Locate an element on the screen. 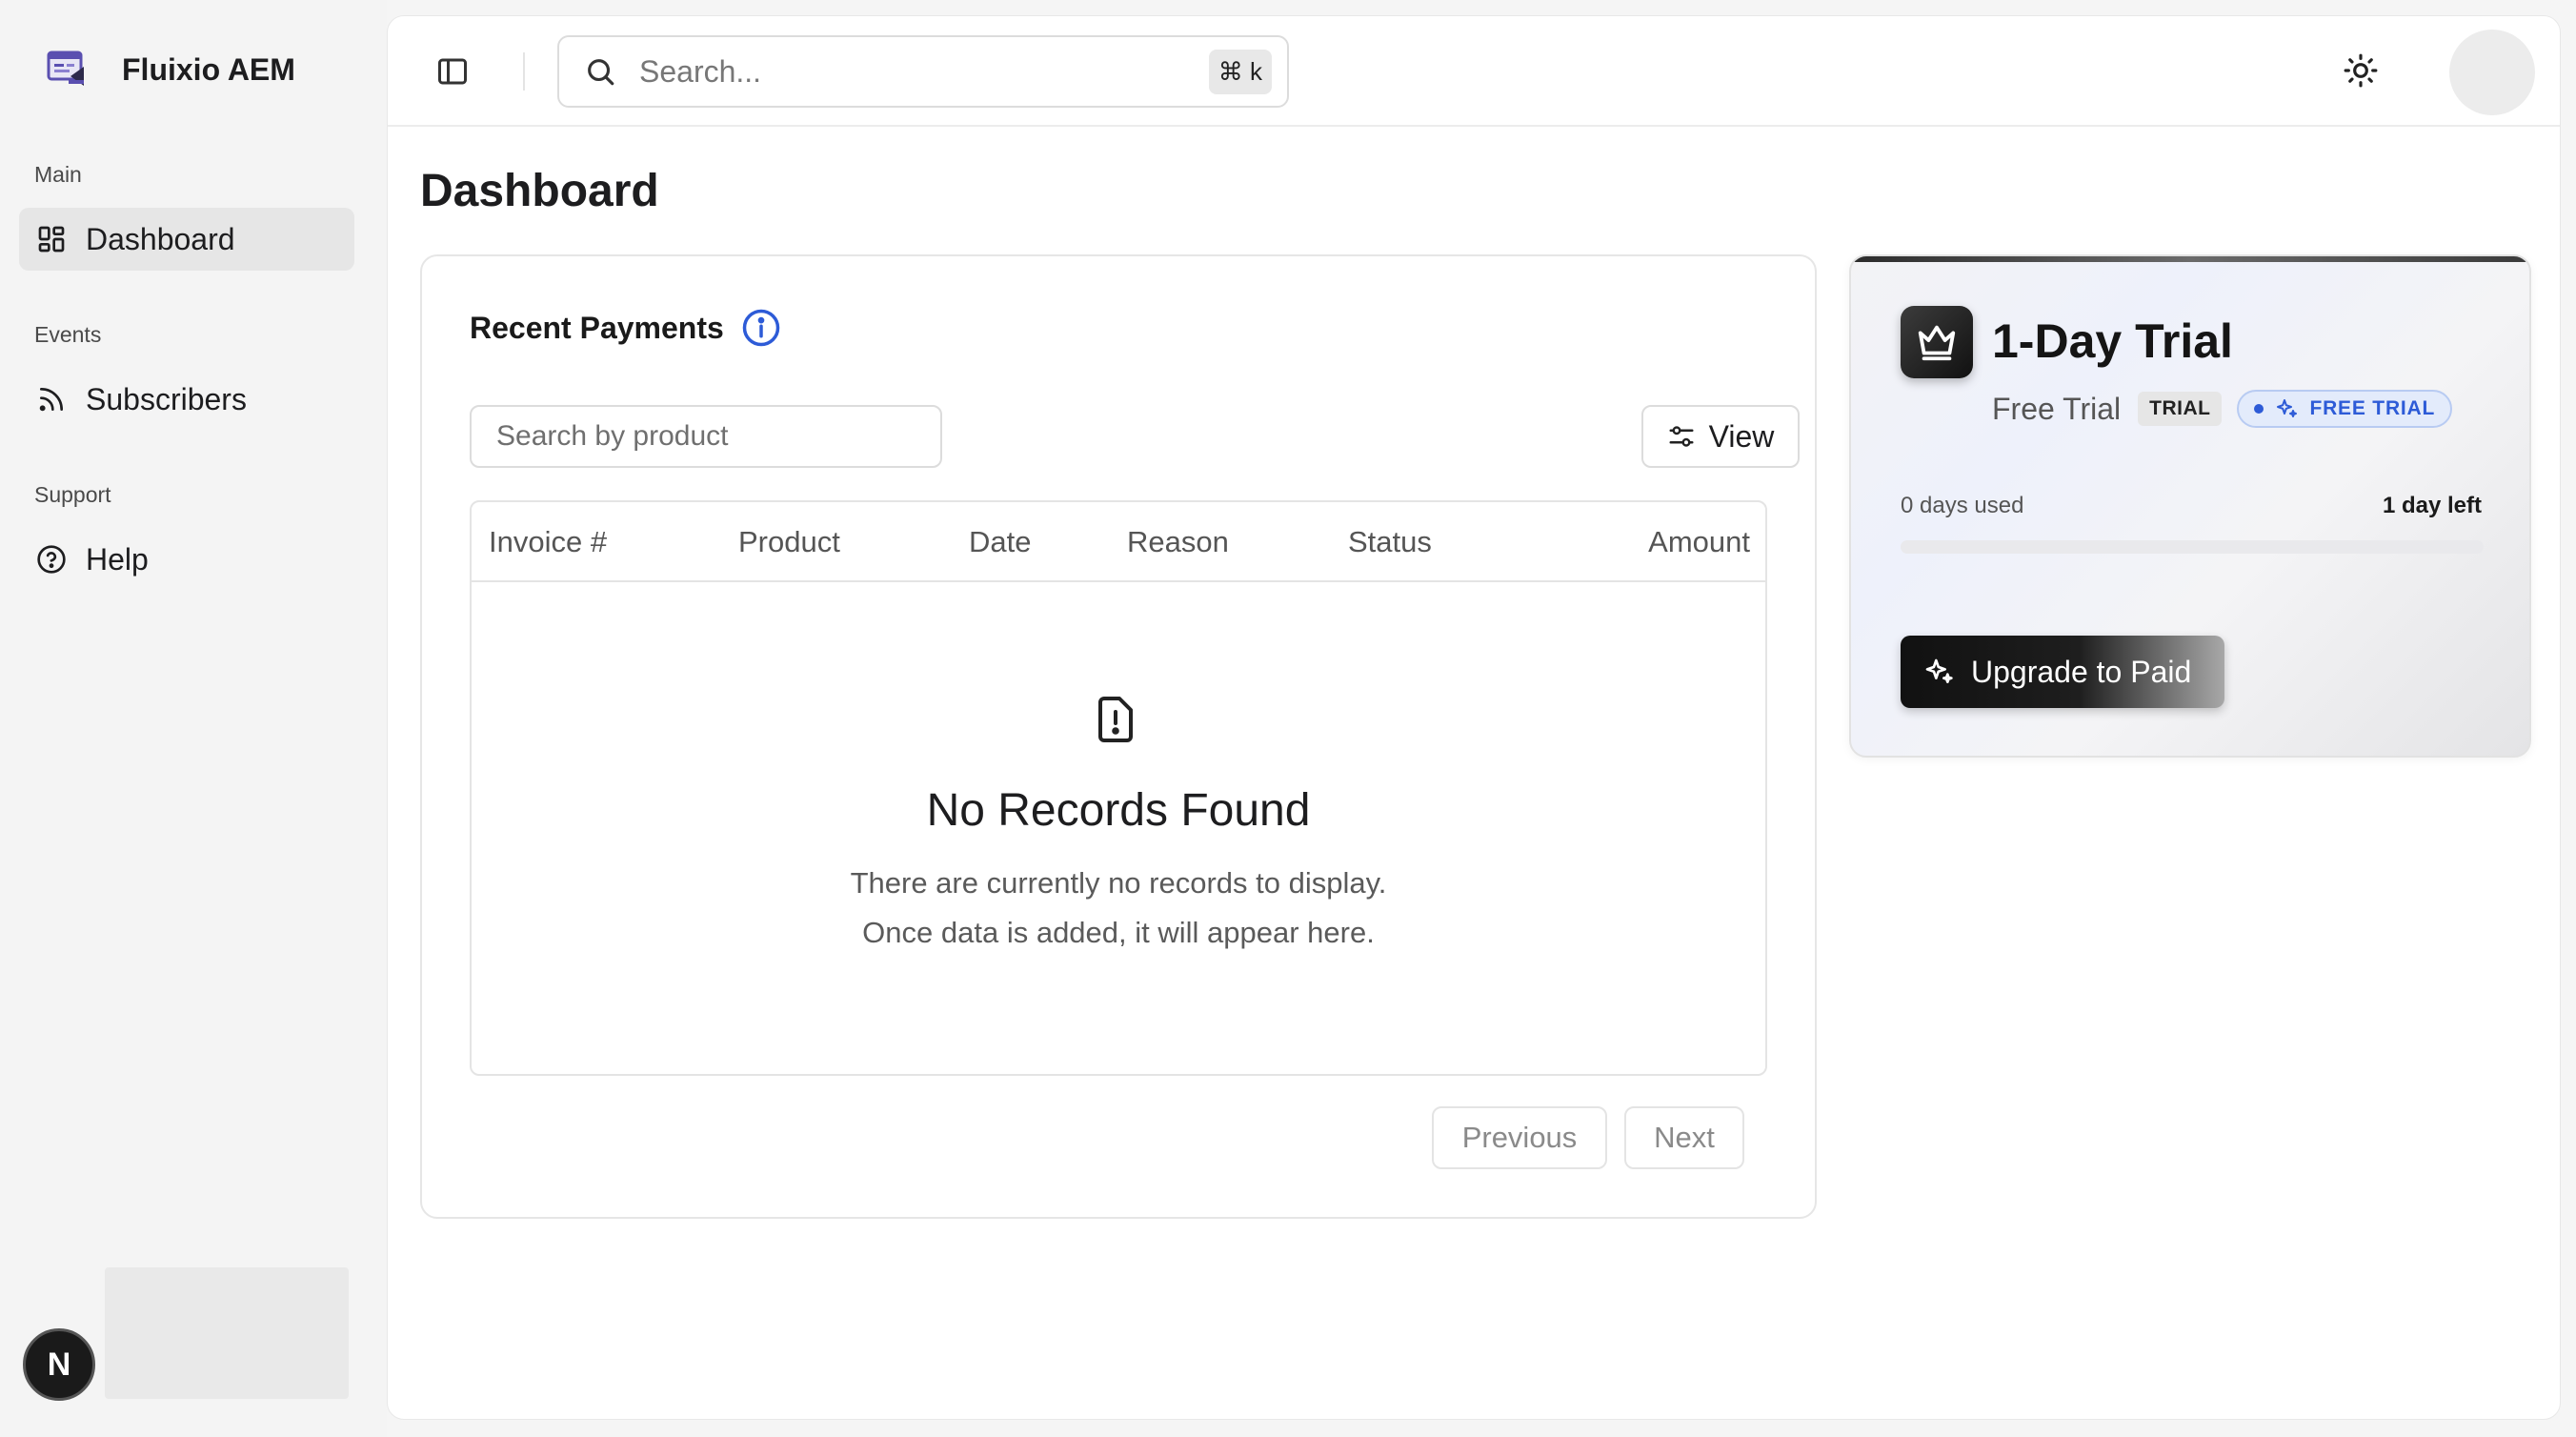 This screenshot has width=2576, height=1437. brand-logo-icon is located at coordinates (66, 68).